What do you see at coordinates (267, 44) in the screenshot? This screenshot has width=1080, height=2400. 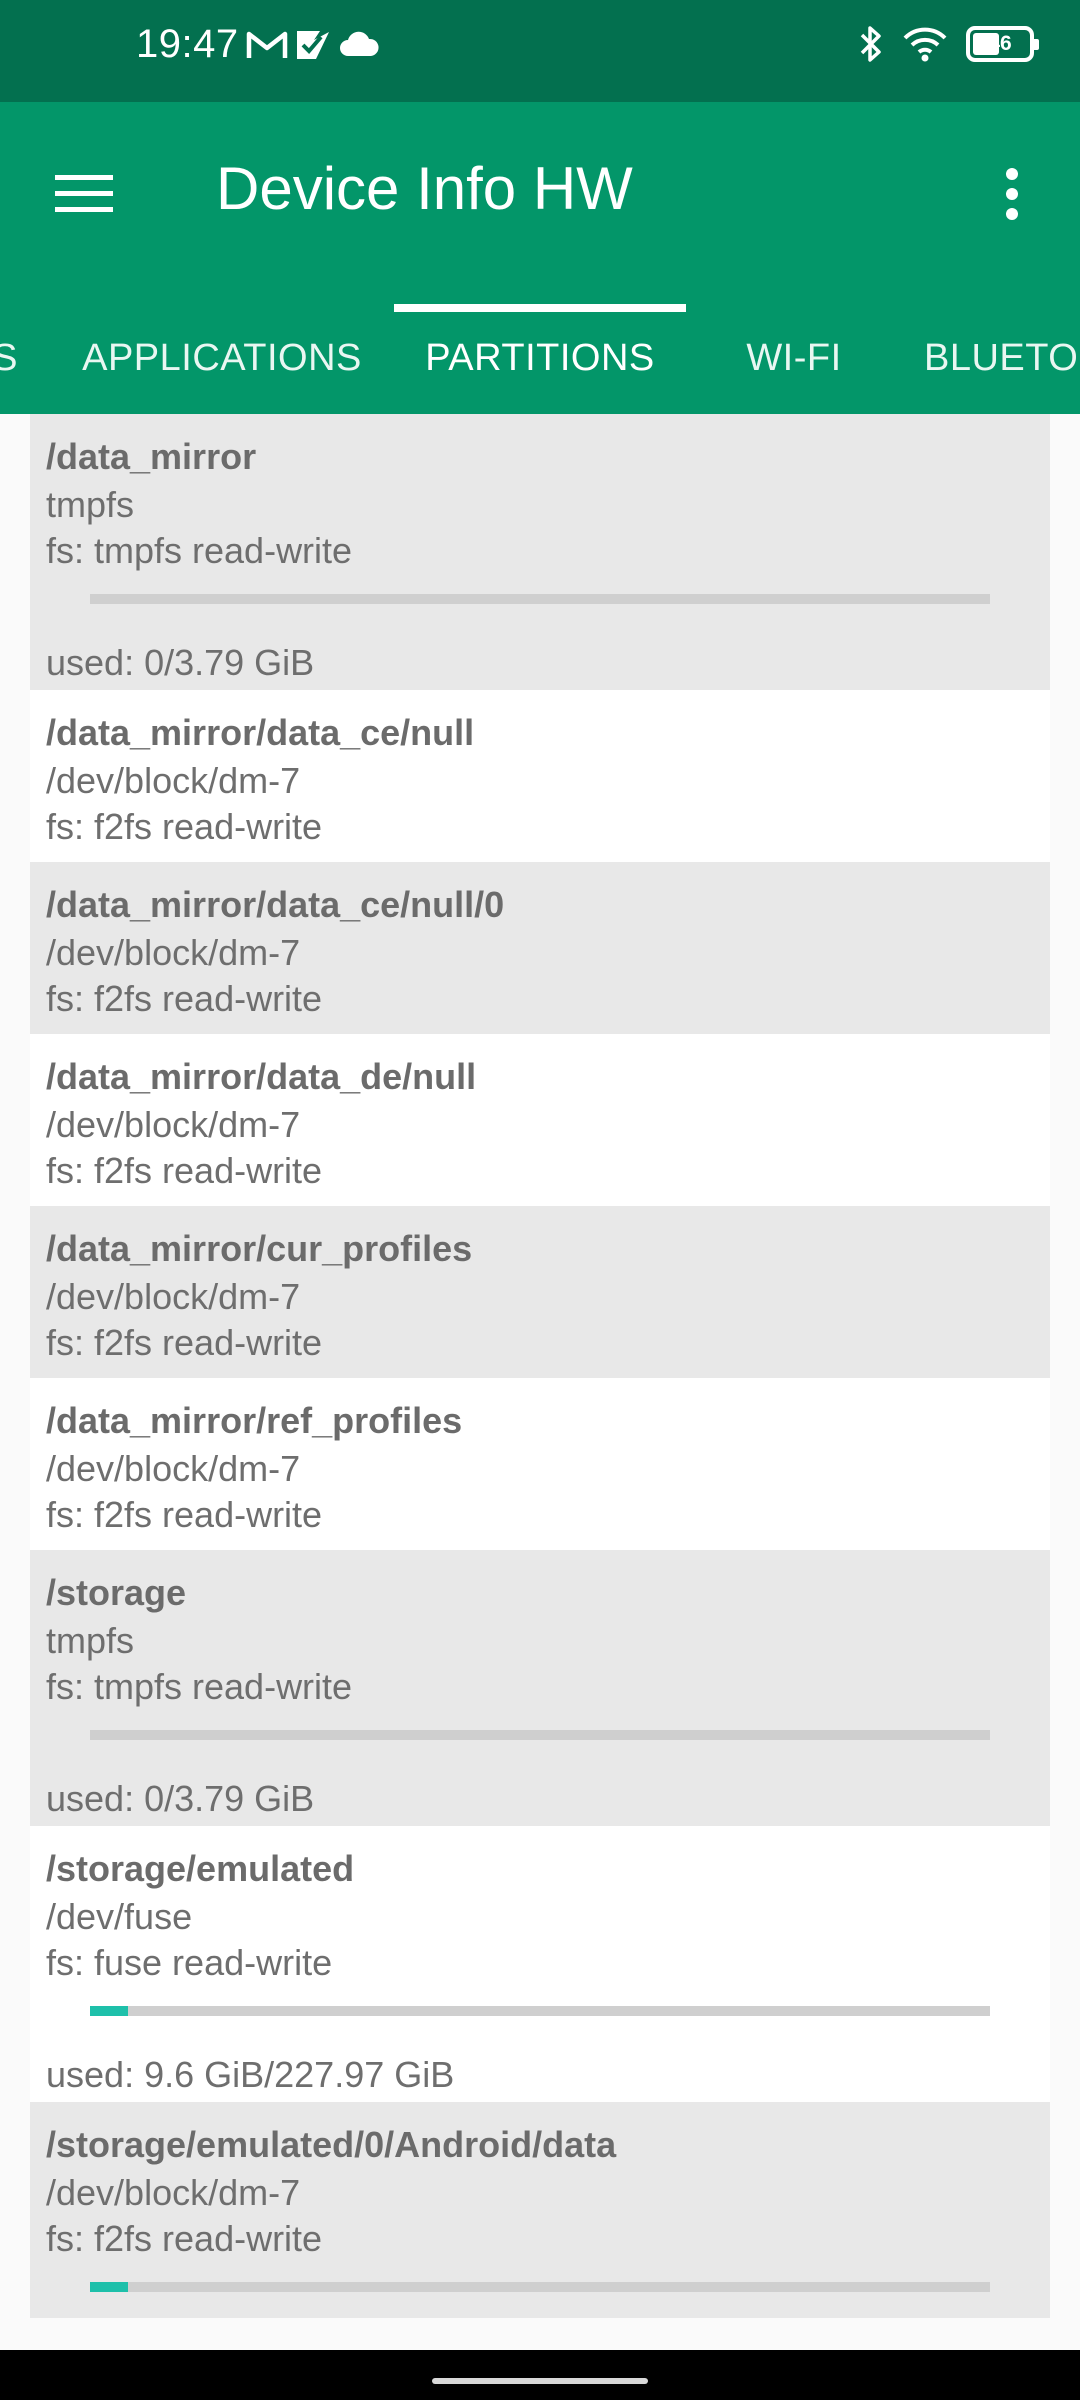 I see `gmail-icon` at bounding box center [267, 44].